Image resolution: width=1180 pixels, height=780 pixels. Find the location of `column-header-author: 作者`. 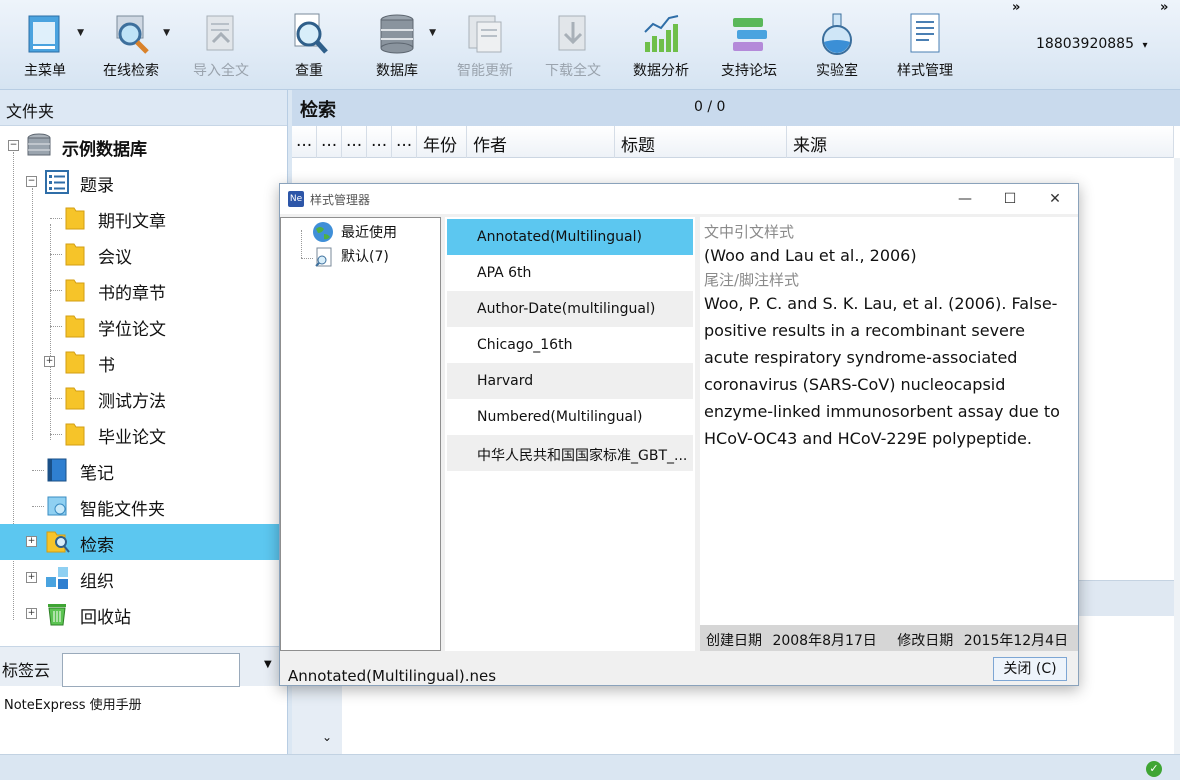

column-header-author: 作者 is located at coordinates (541, 142).